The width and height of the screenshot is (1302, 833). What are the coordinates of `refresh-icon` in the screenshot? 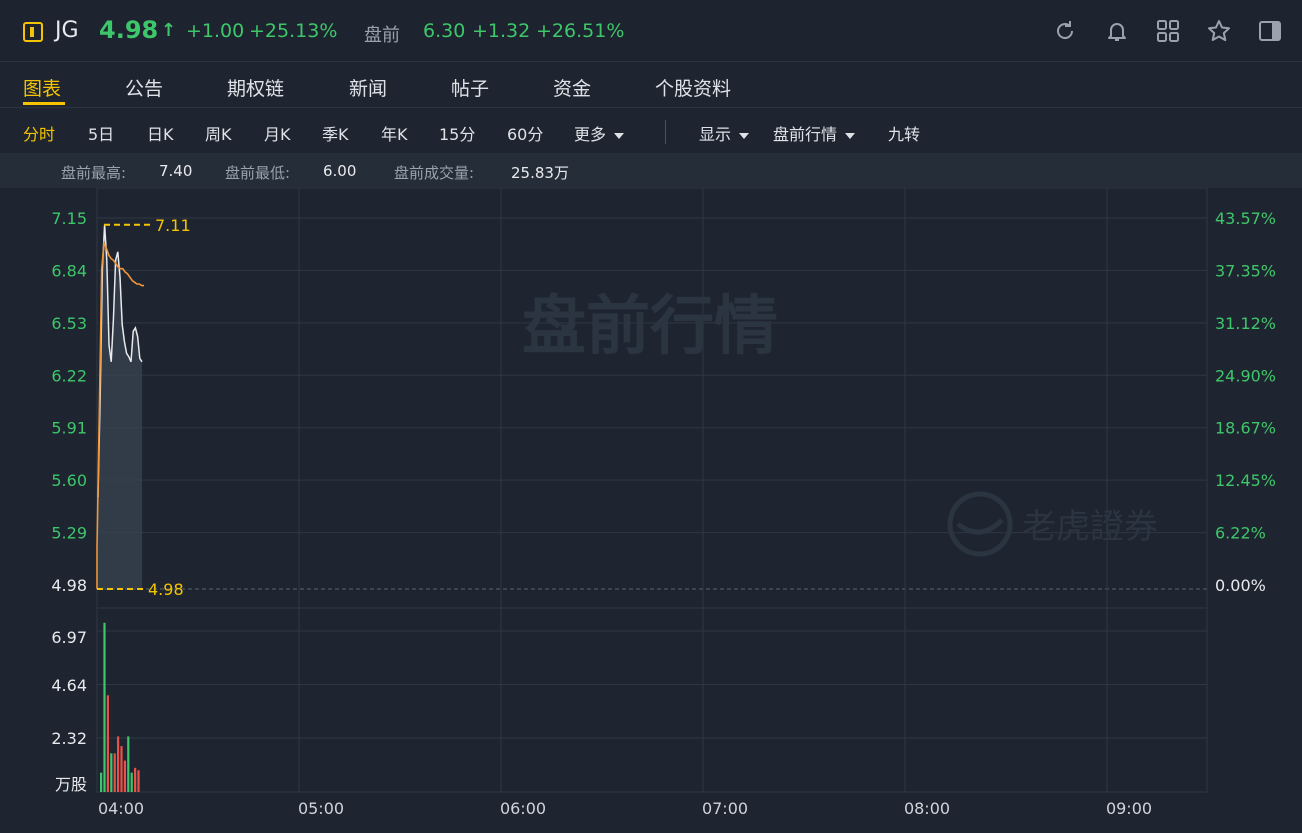 It's located at (1065, 31).